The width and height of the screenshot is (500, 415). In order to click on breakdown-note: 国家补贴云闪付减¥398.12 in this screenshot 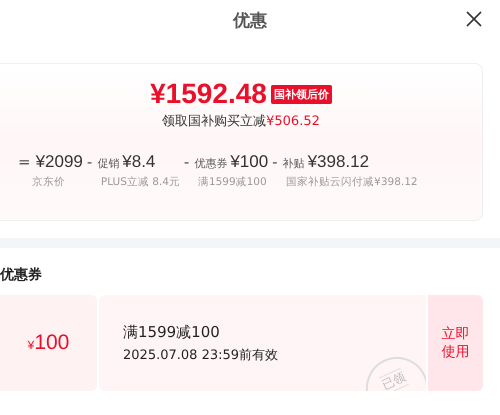, I will do `click(352, 182)`.